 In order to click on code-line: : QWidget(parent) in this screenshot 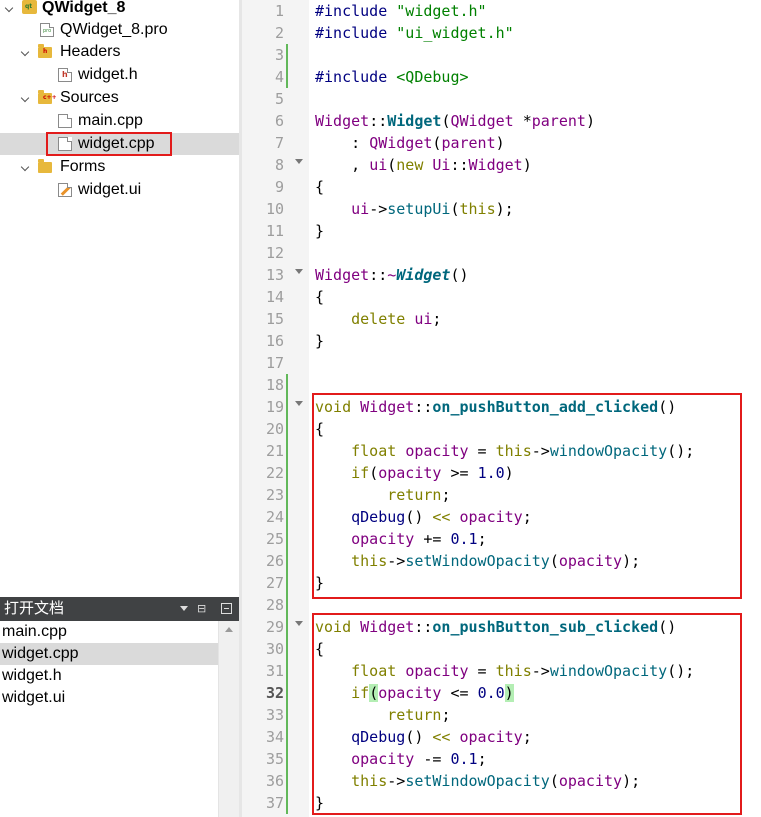, I will do `click(410, 143)`.